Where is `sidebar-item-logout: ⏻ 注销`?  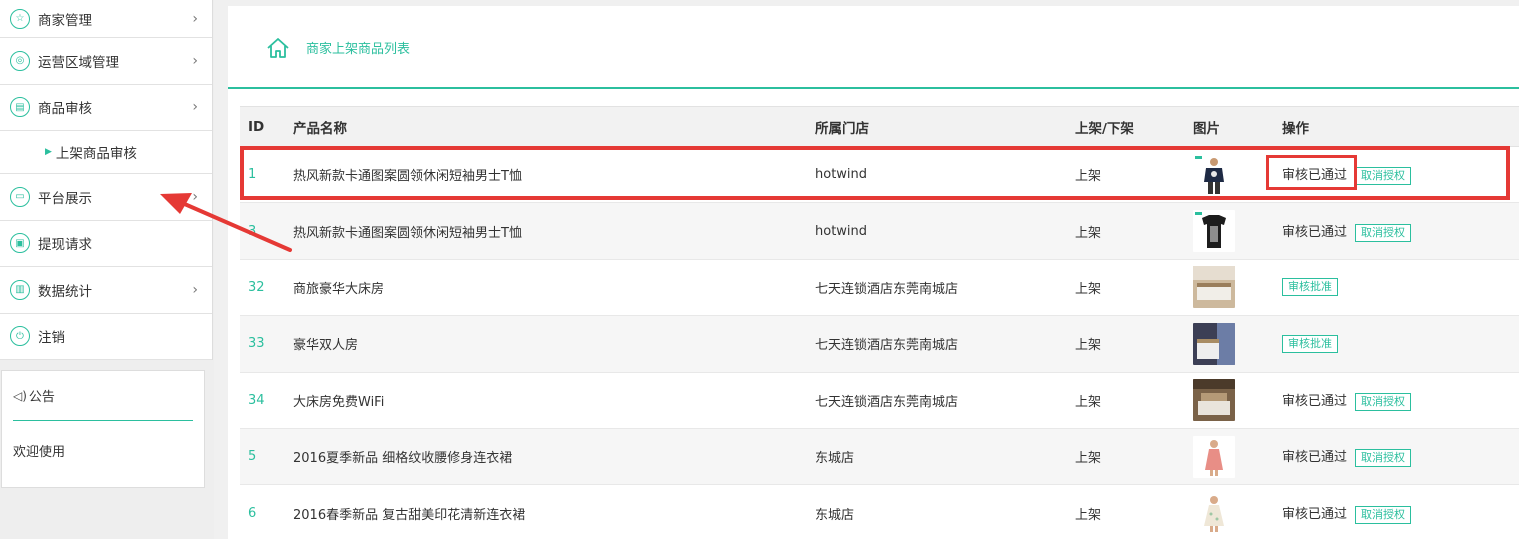 sidebar-item-logout: ⏻ 注销 is located at coordinates (106, 336).